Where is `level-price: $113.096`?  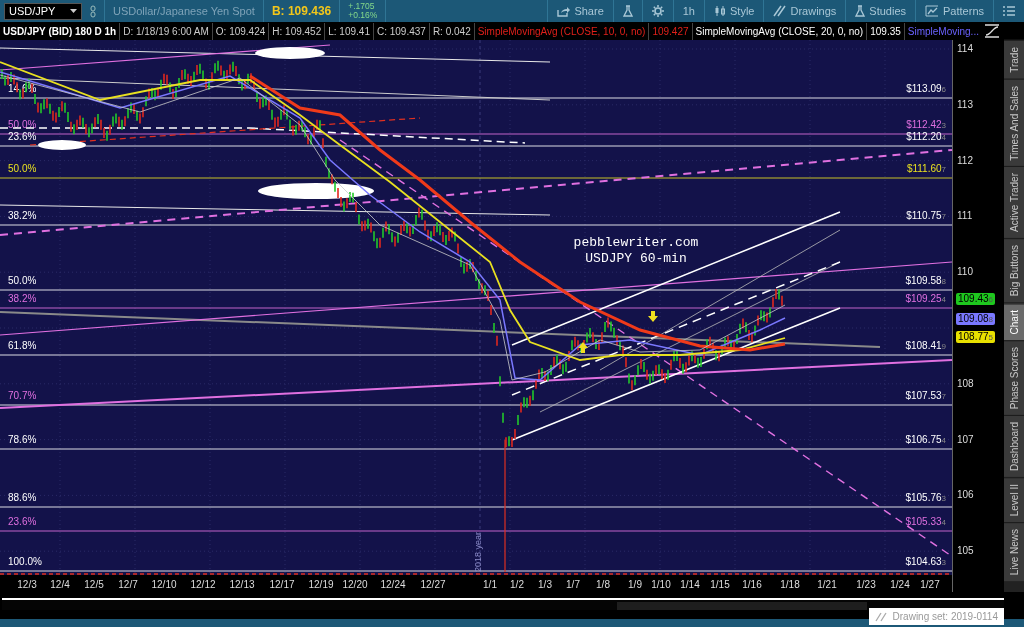
level-price: $113.096 is located at coordinates (926, 88).